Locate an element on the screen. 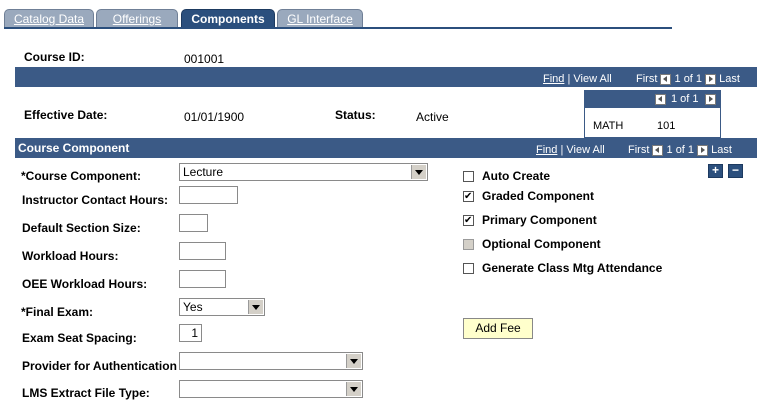 The width and height of the screenshot is (763, 401). grid-previous-icon is located at coordinates (660, 99).